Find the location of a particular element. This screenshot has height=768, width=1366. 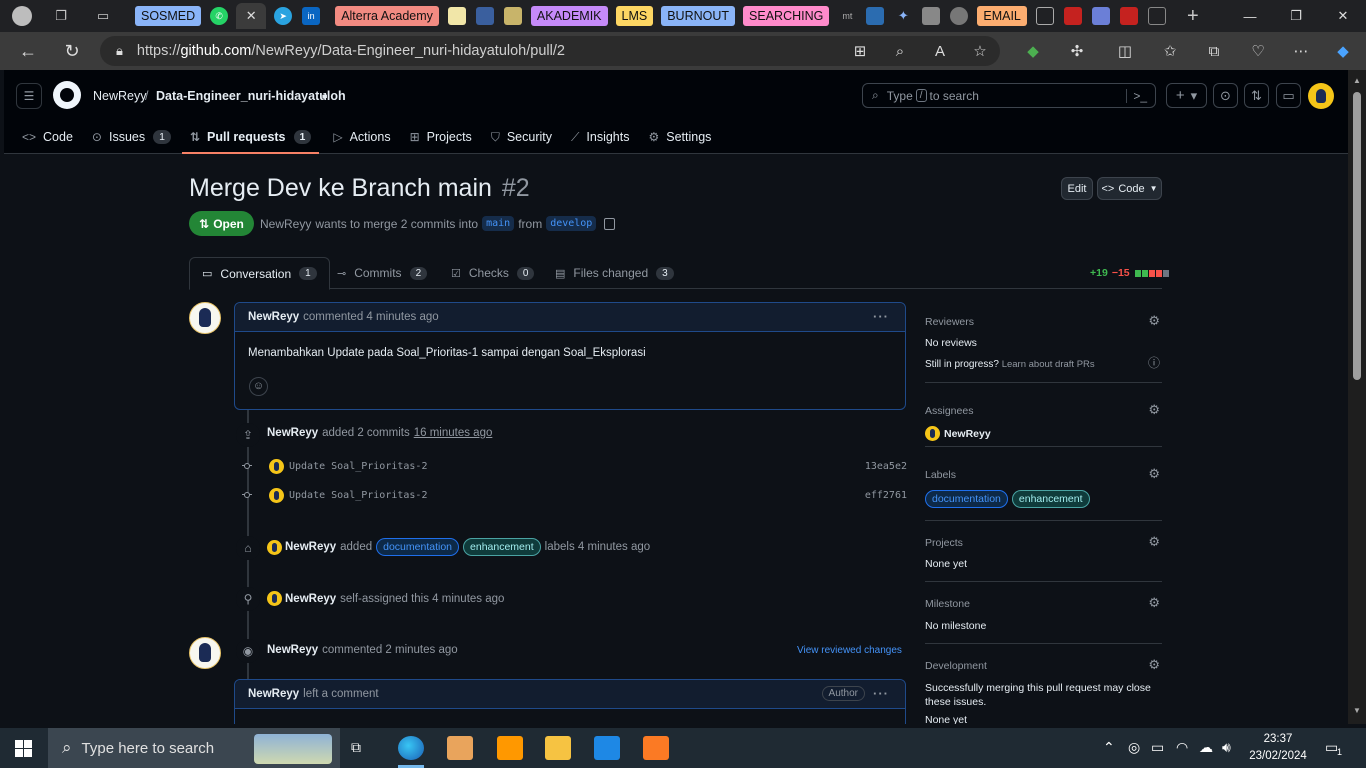

tab-actions: ▷ Actions is located at coordinates (361, 137).